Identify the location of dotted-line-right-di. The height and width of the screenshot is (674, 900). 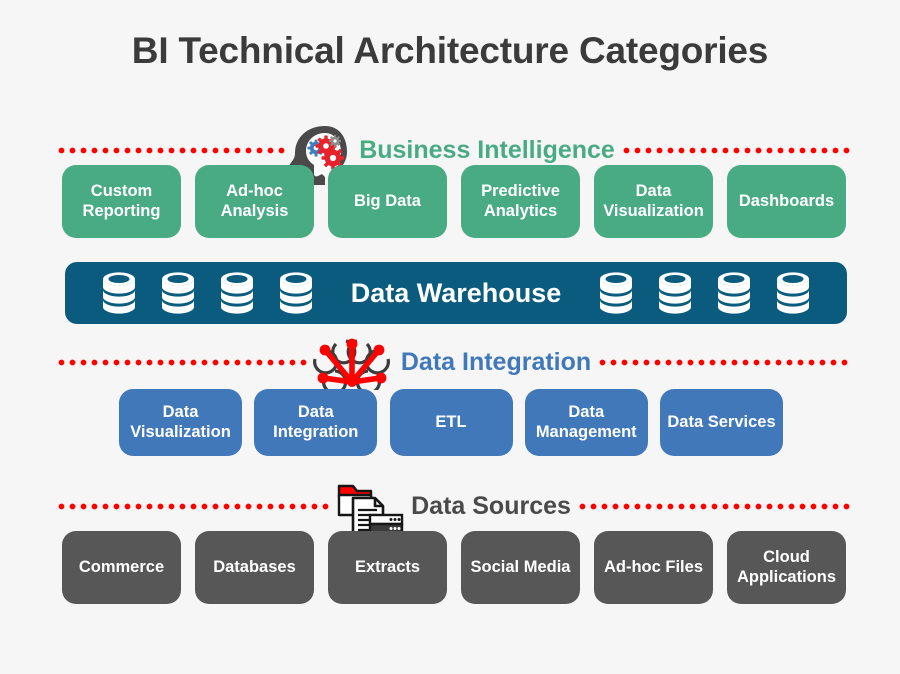
(724, 362).